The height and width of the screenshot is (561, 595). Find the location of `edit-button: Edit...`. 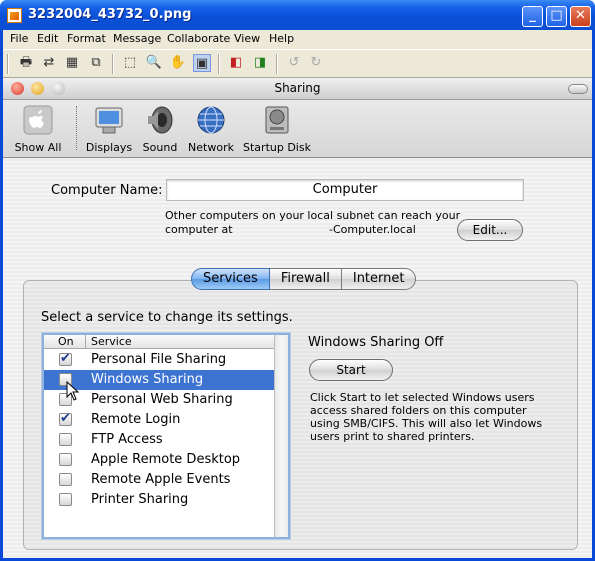

edit-button: Edit... is located at coordinates (490, 230).